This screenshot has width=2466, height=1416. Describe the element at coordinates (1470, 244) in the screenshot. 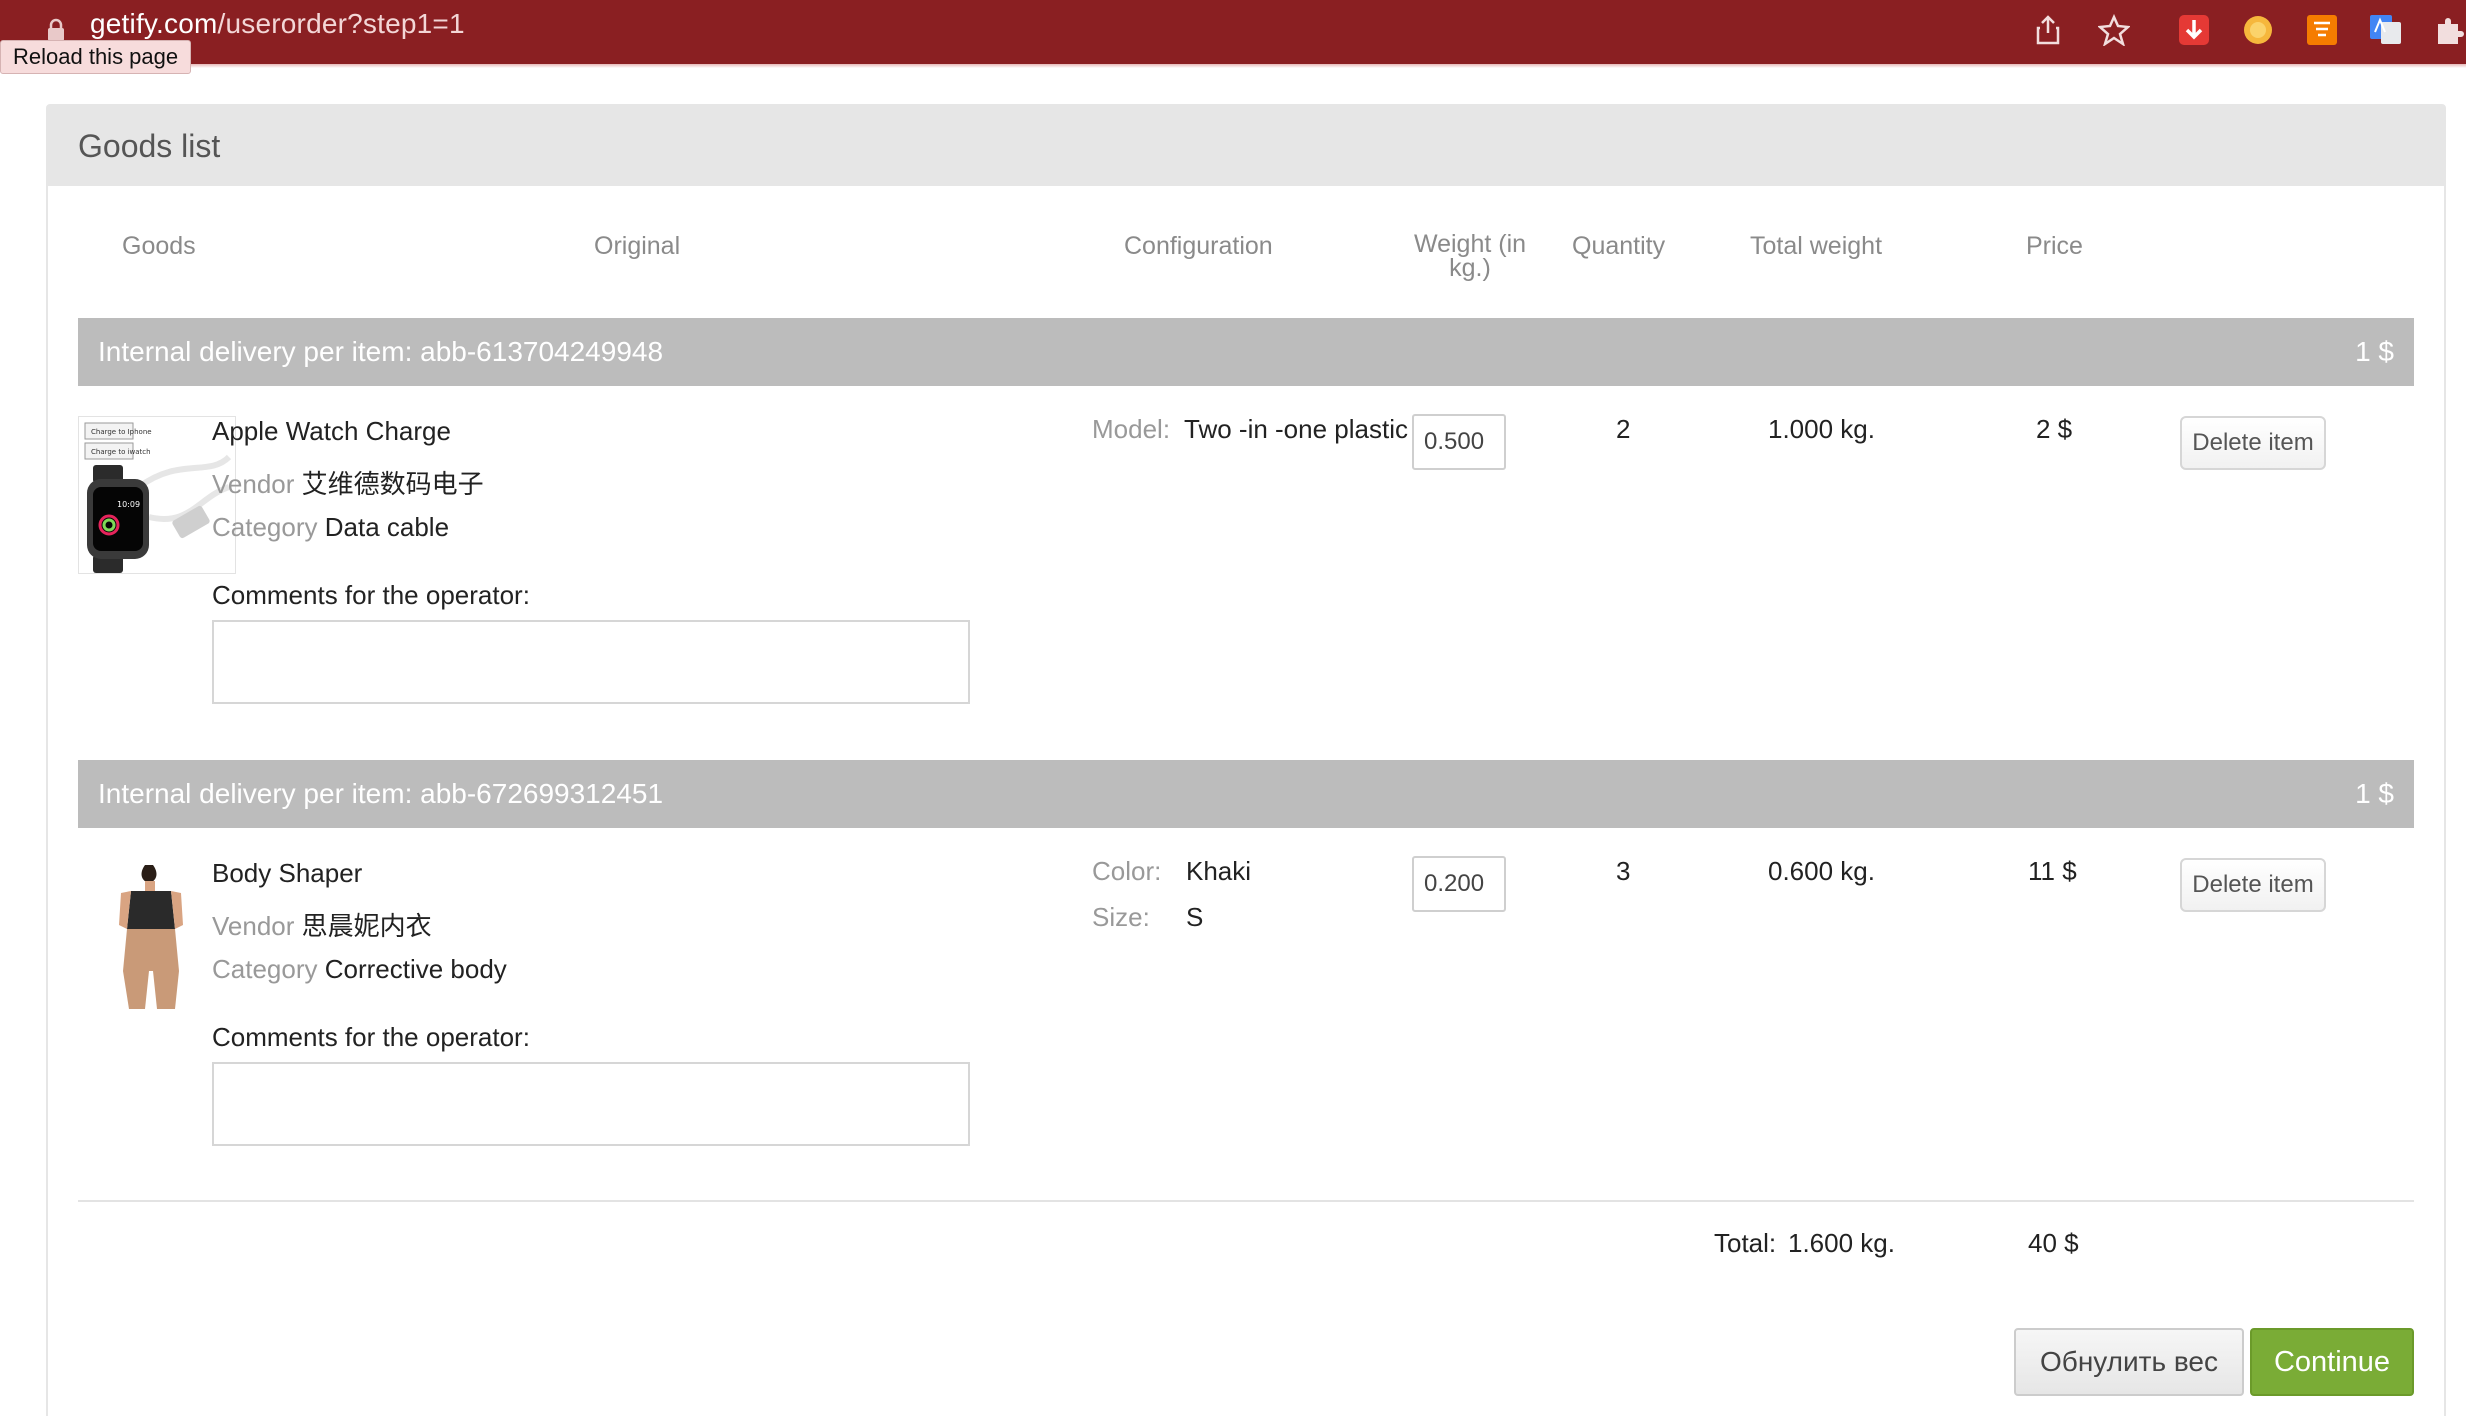

I see `column-header-weight-line1: Weight (in` at that location.